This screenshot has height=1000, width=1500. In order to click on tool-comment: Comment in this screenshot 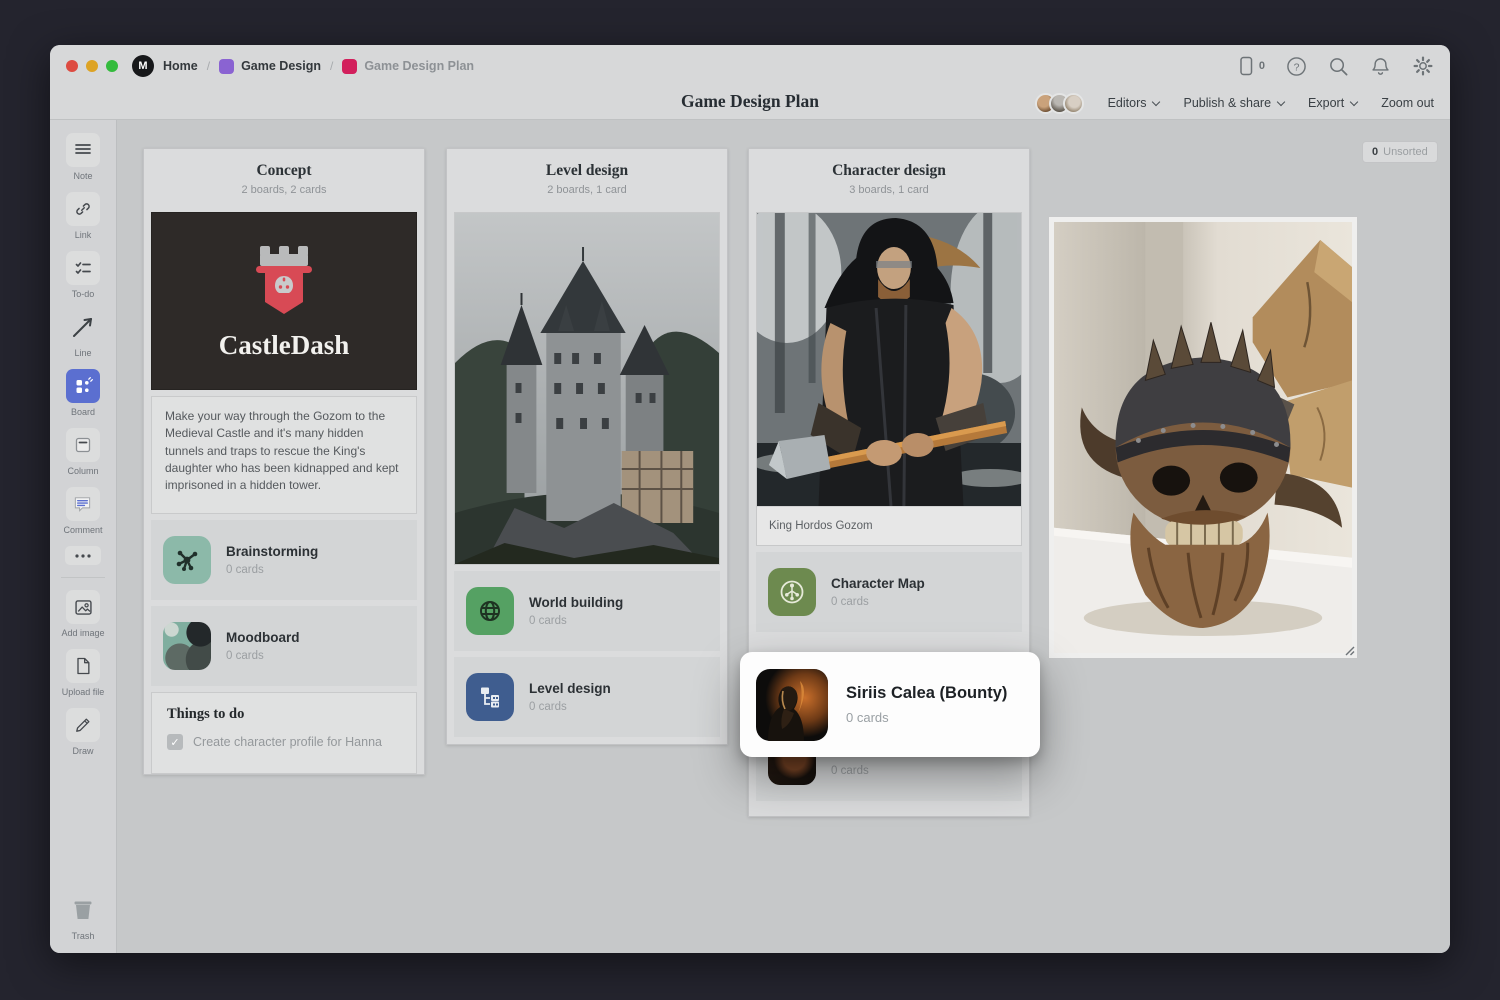, I will do `click(83, 511)`.